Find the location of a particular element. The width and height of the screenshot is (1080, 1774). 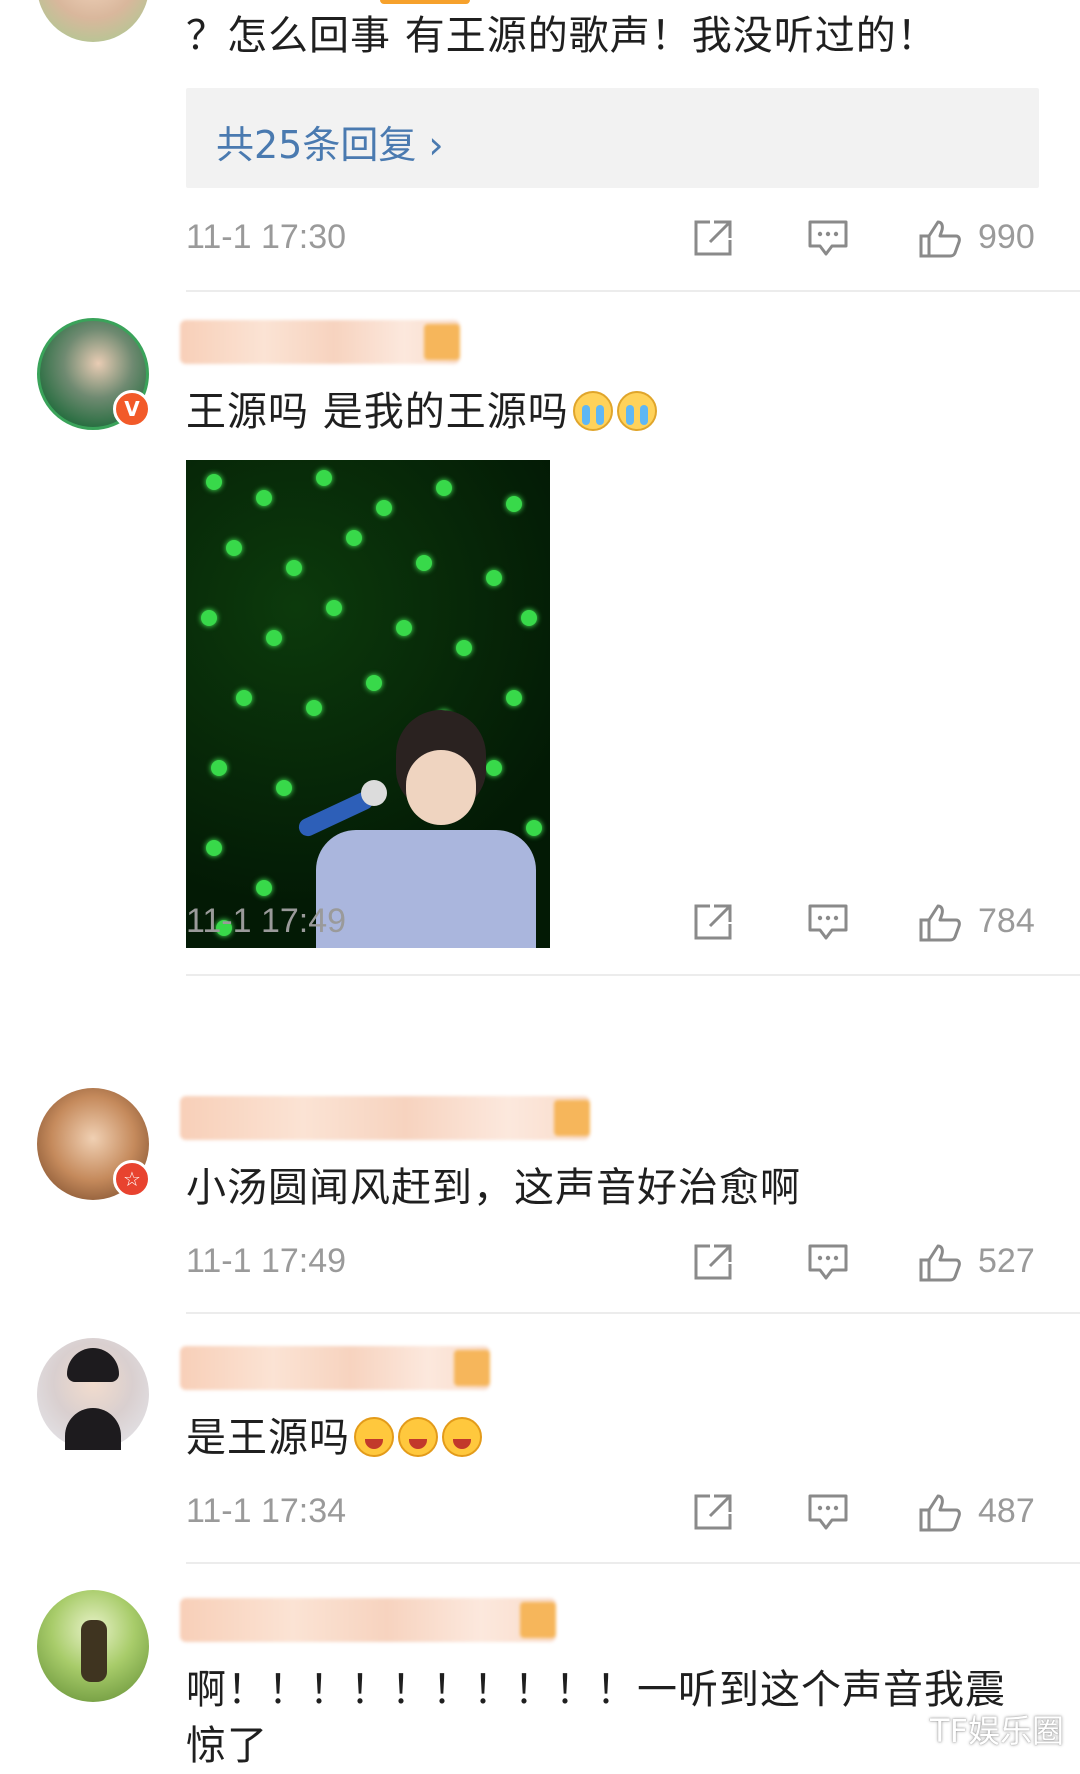

comment-photo is located at coordinates (368, 704).